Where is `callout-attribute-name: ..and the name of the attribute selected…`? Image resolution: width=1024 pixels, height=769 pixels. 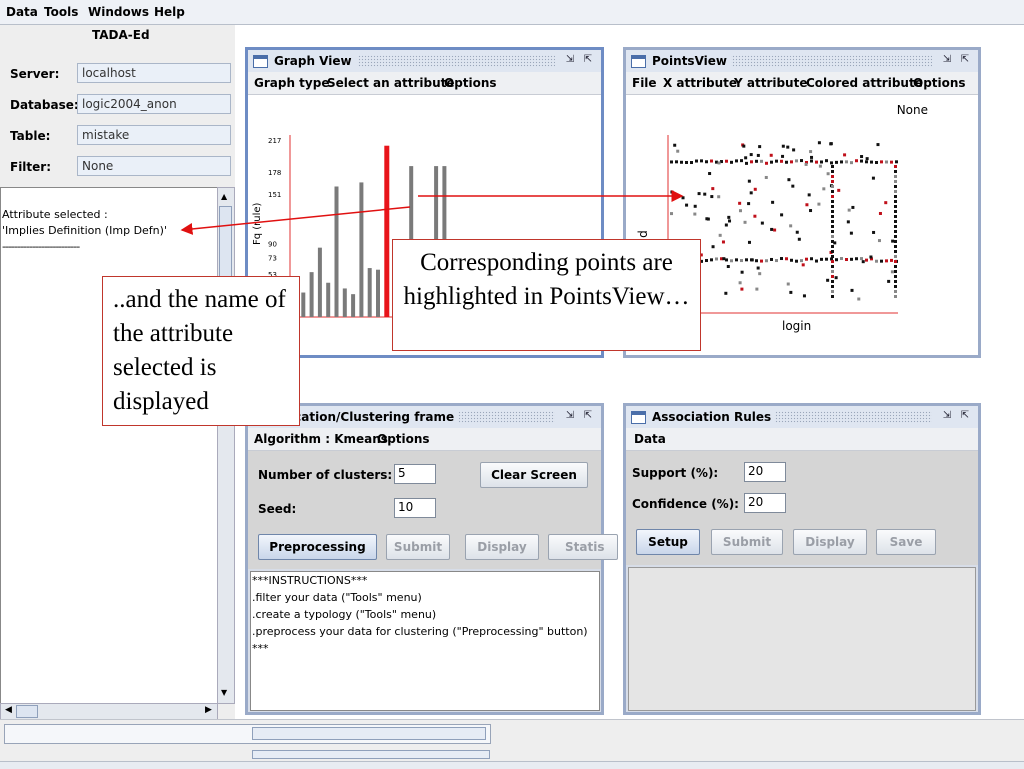
callout-attribute-name: ..and the name of the attribute selected… is located at coordinates (201, 351).